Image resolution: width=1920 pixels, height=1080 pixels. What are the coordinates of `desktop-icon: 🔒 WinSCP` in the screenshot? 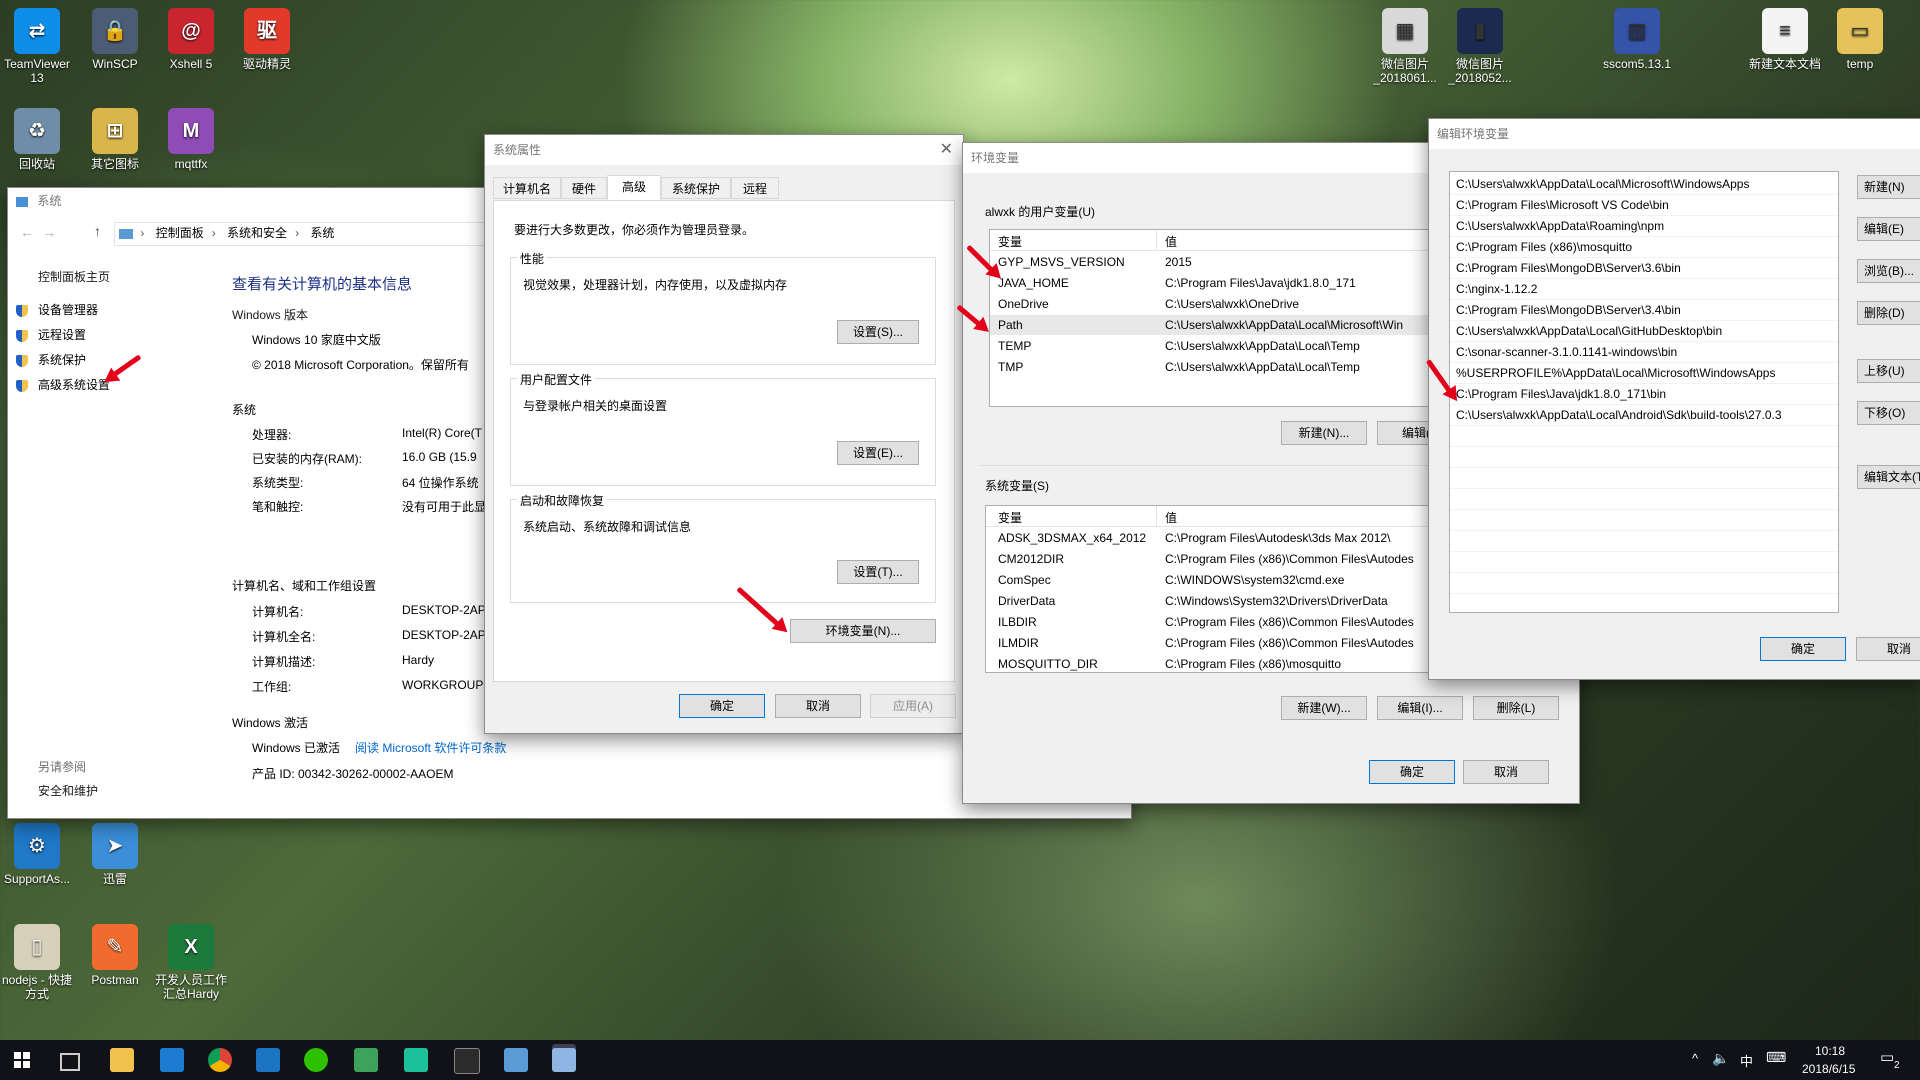 It's located at (115, 39).